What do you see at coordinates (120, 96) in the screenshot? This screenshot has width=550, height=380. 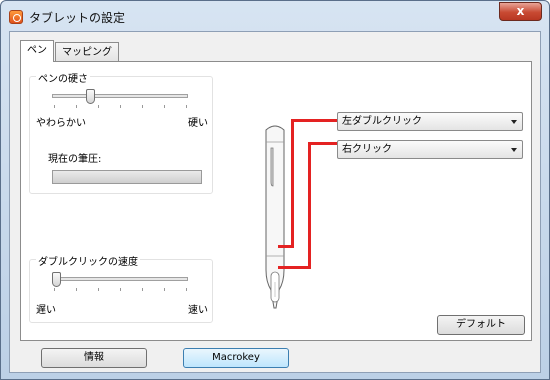 I see `pen-hardness-track` at bounding box center [120, 96].